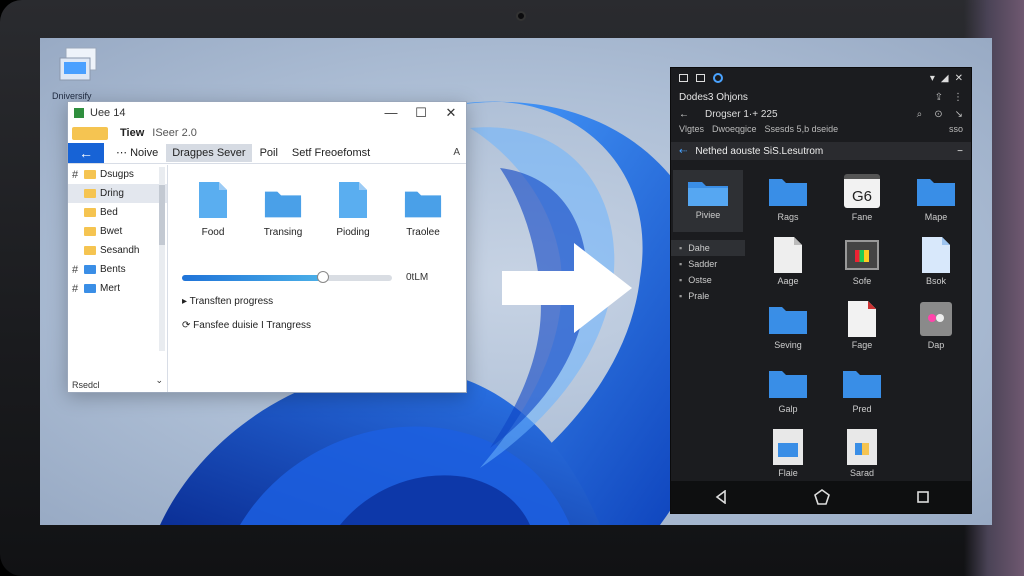  I want to click on progress-handle, so click(322, 276).